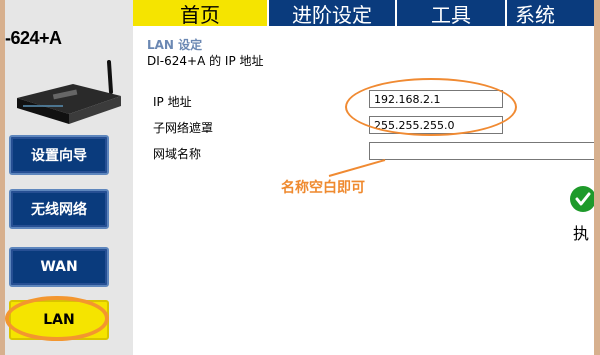 This screenshot has width=600, height=355. I want to click on sidebar-item-label: WAN, so click(59, 267).